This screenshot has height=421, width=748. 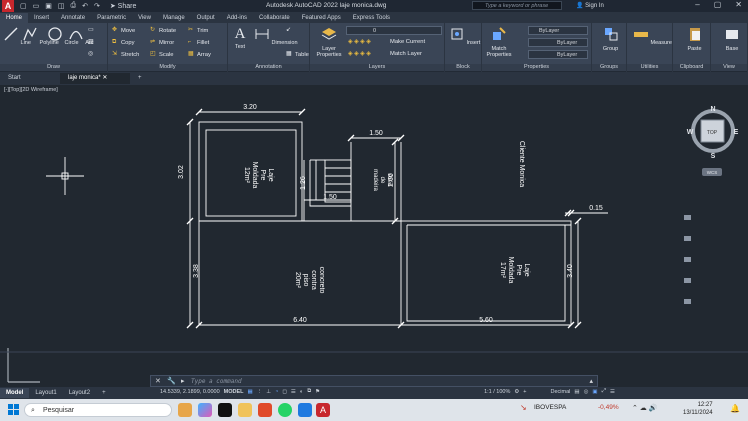 I want to click on tab-model: Model, so click(x=15, y=393).